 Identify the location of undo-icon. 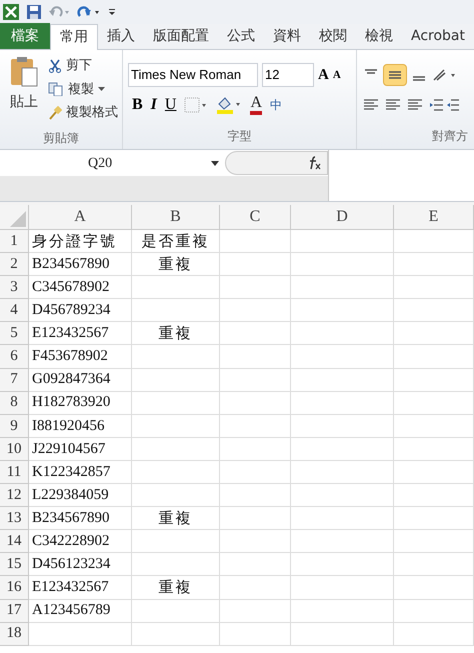
(59, 12).